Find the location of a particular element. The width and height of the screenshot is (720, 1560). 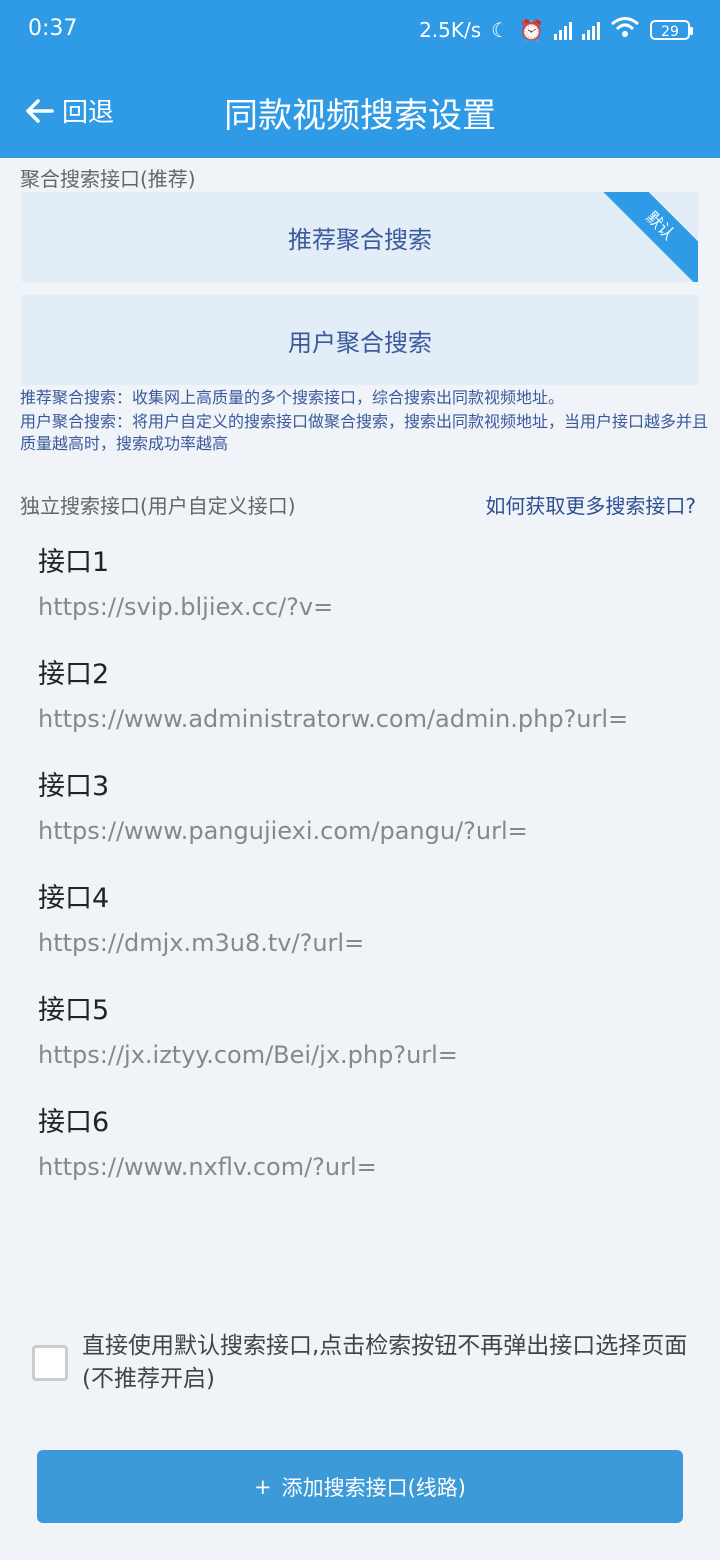

nav-bar: 回退 同款视频搜索设置 is located at coordinates (360, 110).